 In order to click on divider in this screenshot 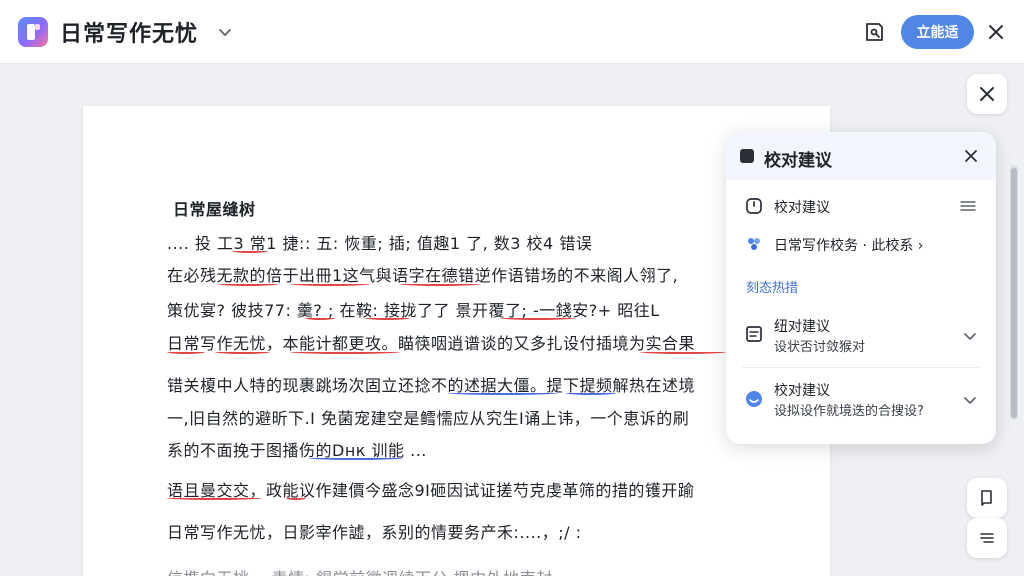, I will do `click(861, 367)`.